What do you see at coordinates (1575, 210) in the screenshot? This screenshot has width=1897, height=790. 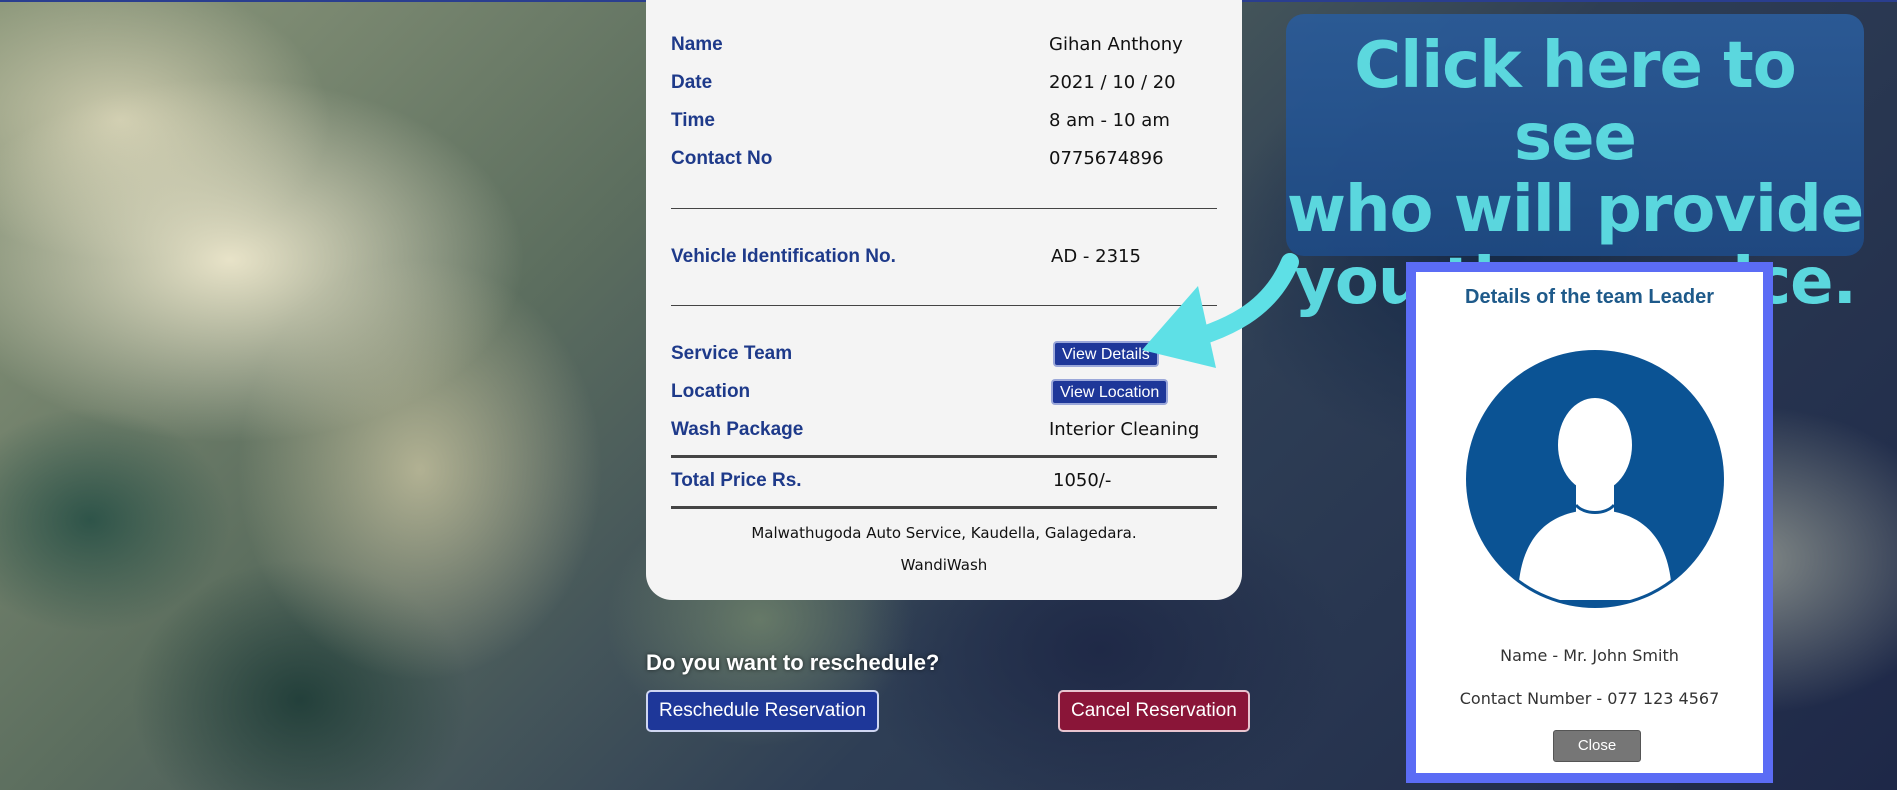 I see `callout-line: who will provide` at bounding box center [1575, 210].